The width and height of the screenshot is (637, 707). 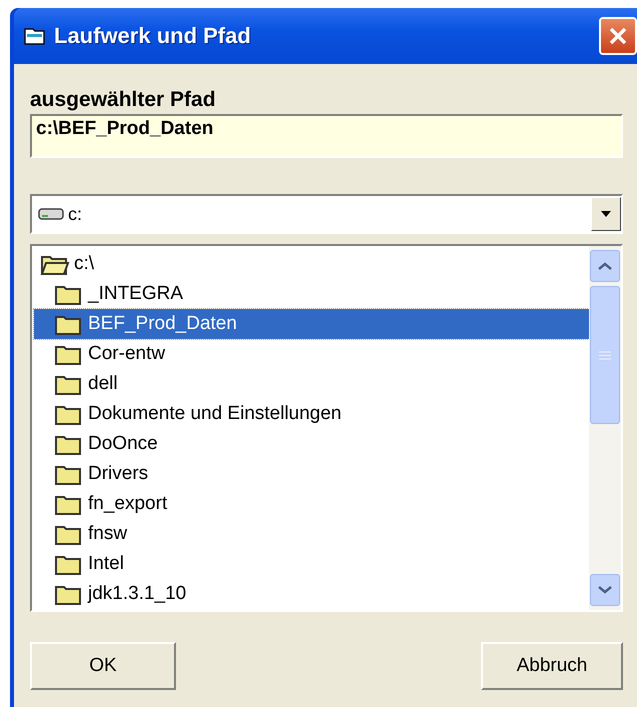 I want to click on folder-item: Drivers, so click(x=311, y=474).